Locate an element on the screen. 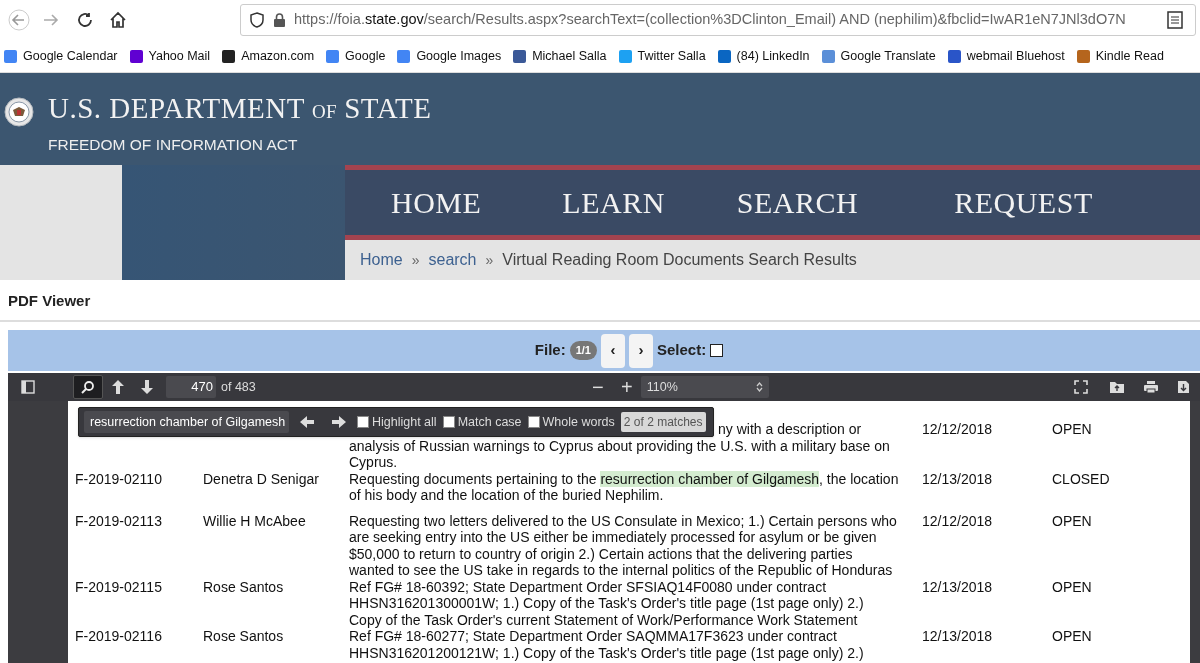 Image resolution: width=1200 pixels, height=663 pixels. previous-file-button: ‹ is located at coordinates (612, 350).